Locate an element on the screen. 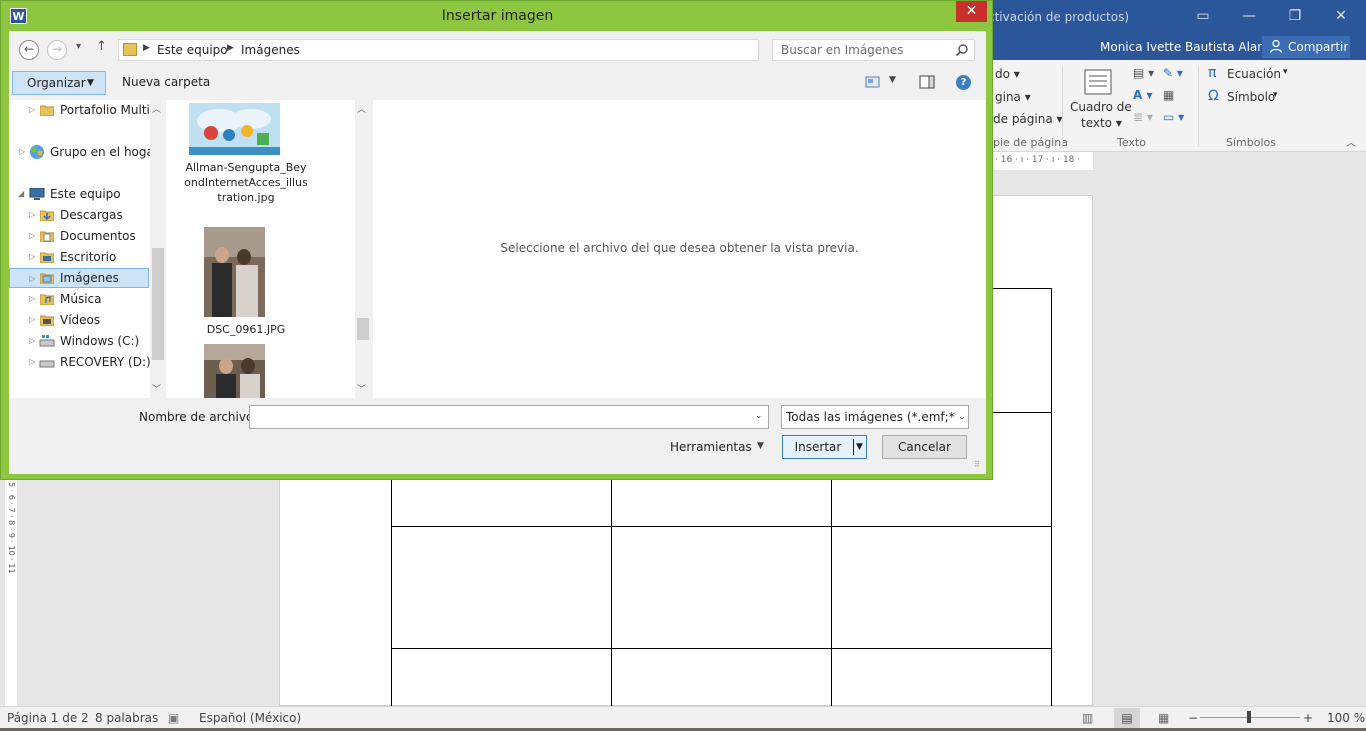 This screenshot has width=1366, height=731. file-thumbnail-third is located at coordinates (234, 371).